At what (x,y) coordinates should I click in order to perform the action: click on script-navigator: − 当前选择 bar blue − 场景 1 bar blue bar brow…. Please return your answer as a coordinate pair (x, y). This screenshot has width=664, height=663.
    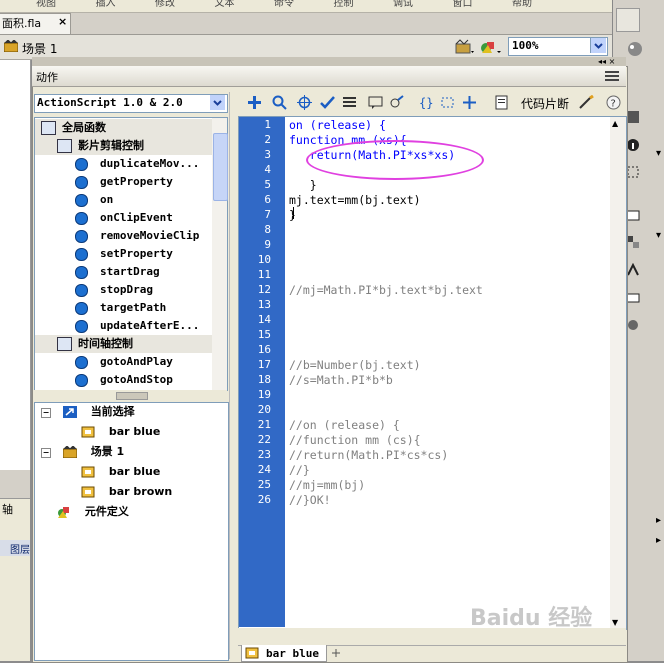
    Looking at the image, I should click on (131, 531).